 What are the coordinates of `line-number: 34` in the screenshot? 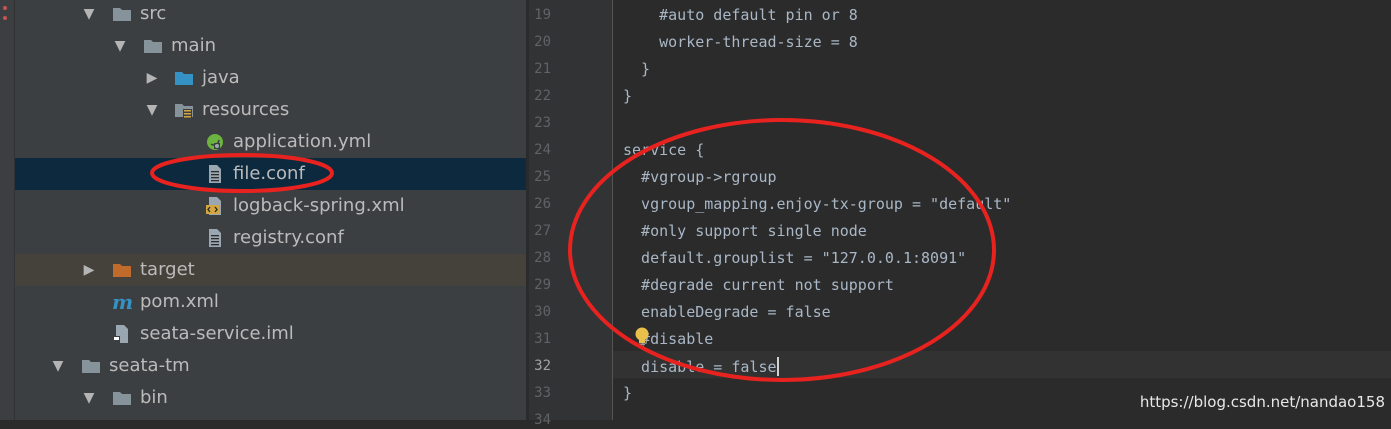 It's located at (542, 420).